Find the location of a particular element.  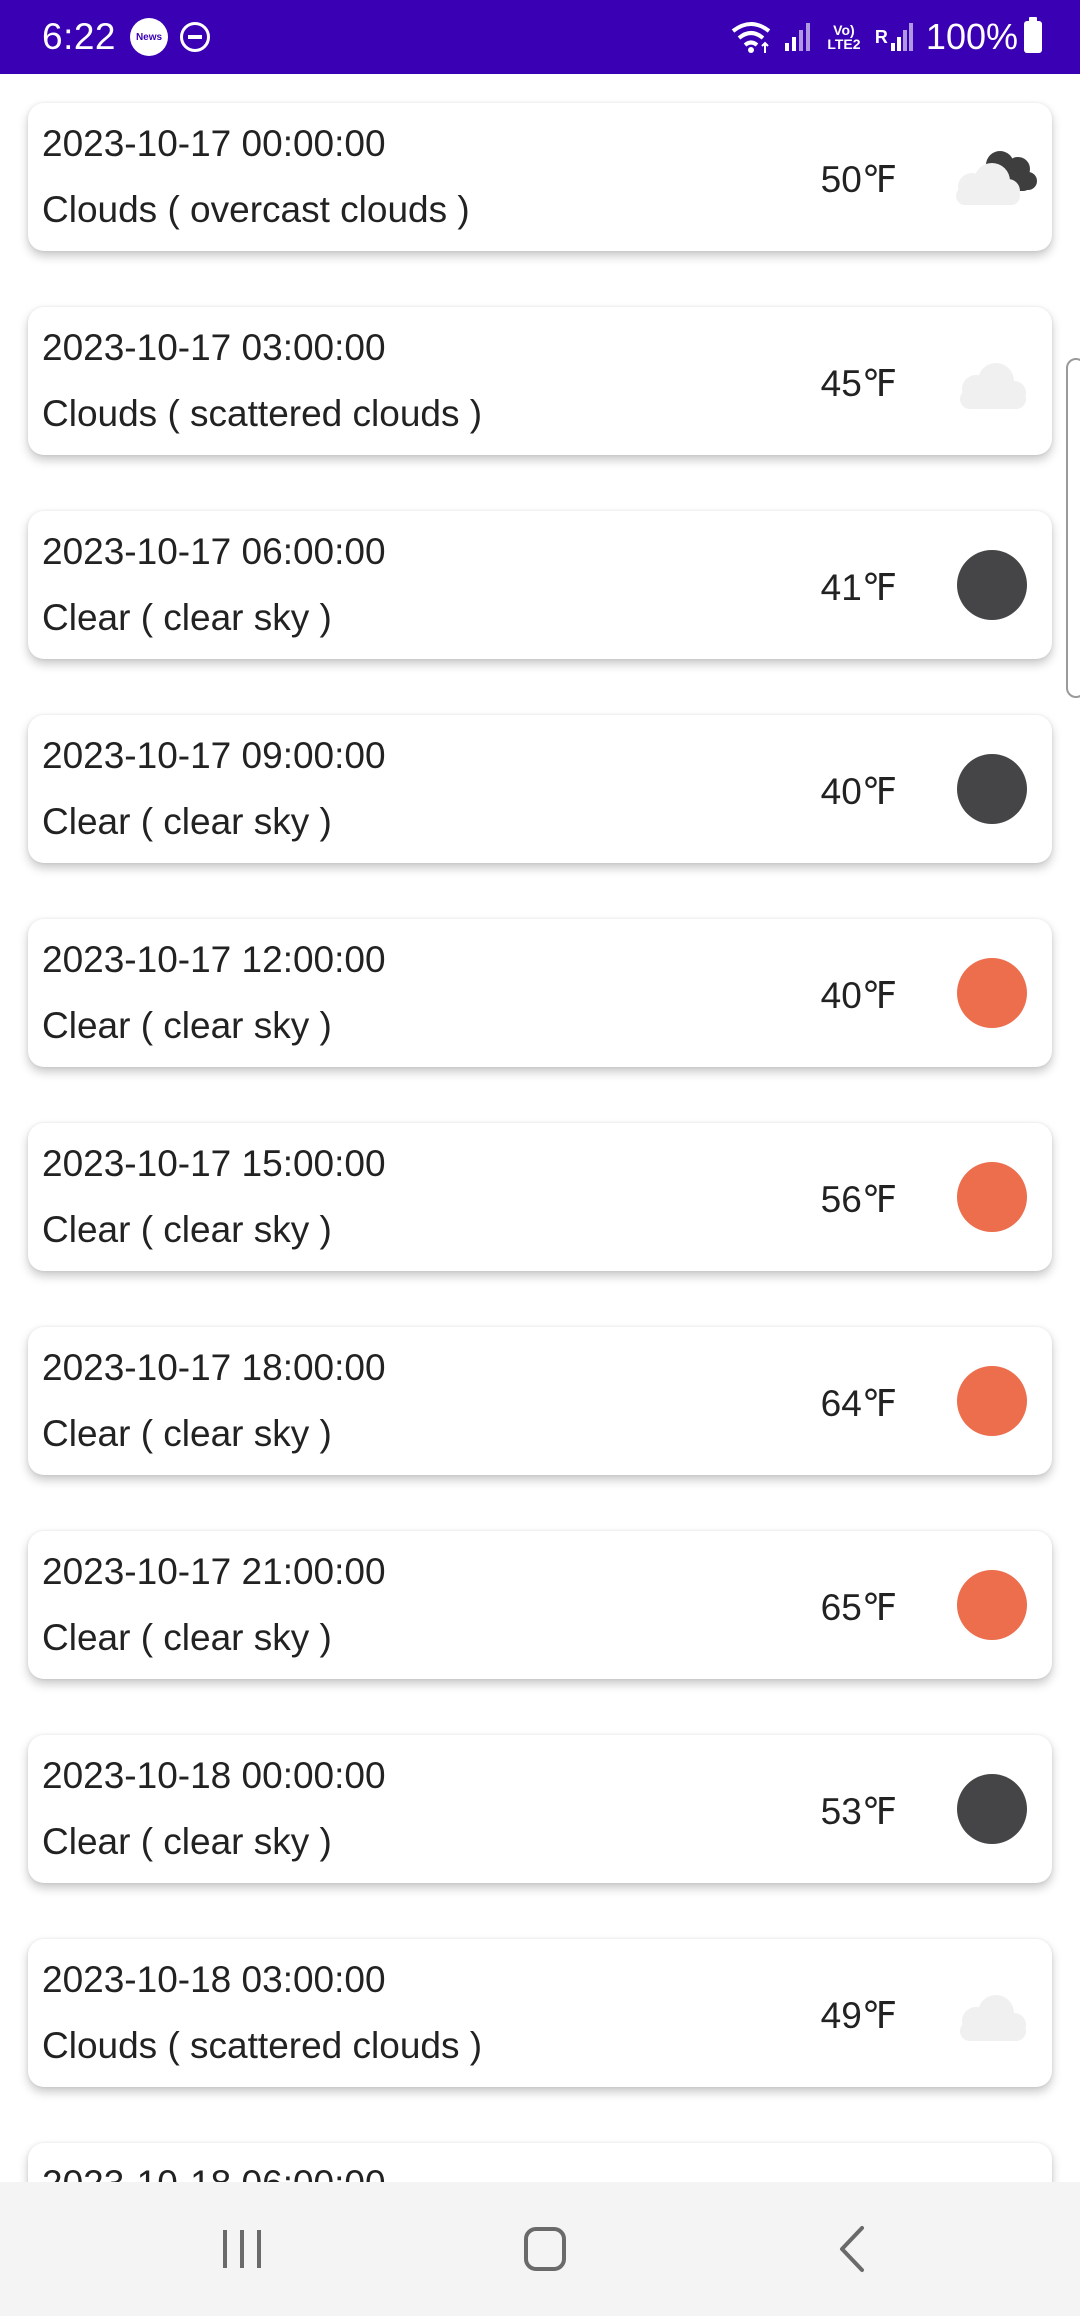

forecast-temperature: 64℉ is located at coordinates (858, 1403).